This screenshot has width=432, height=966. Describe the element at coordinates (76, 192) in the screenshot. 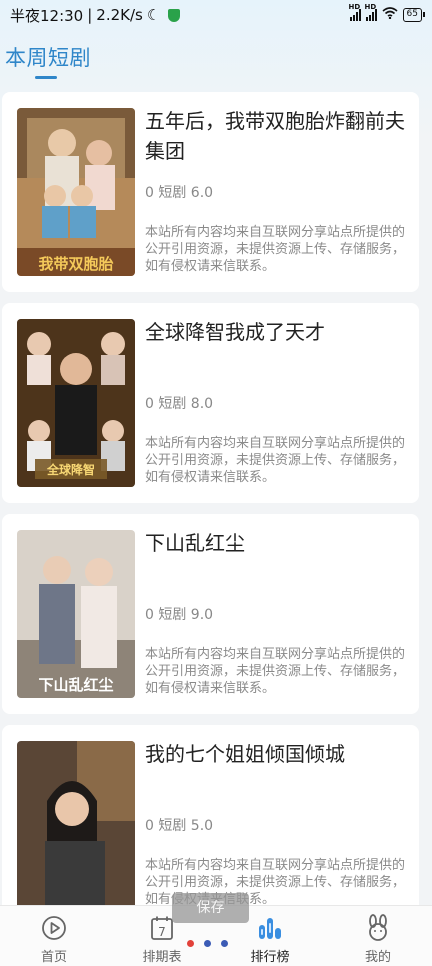

I see `drama-poster: 我带双胞胎` at that location.